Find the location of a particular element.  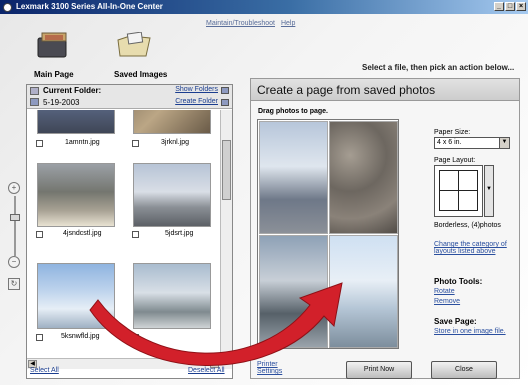

list-item: 5jdsrt.jpg is located at coordinates (171, 200).